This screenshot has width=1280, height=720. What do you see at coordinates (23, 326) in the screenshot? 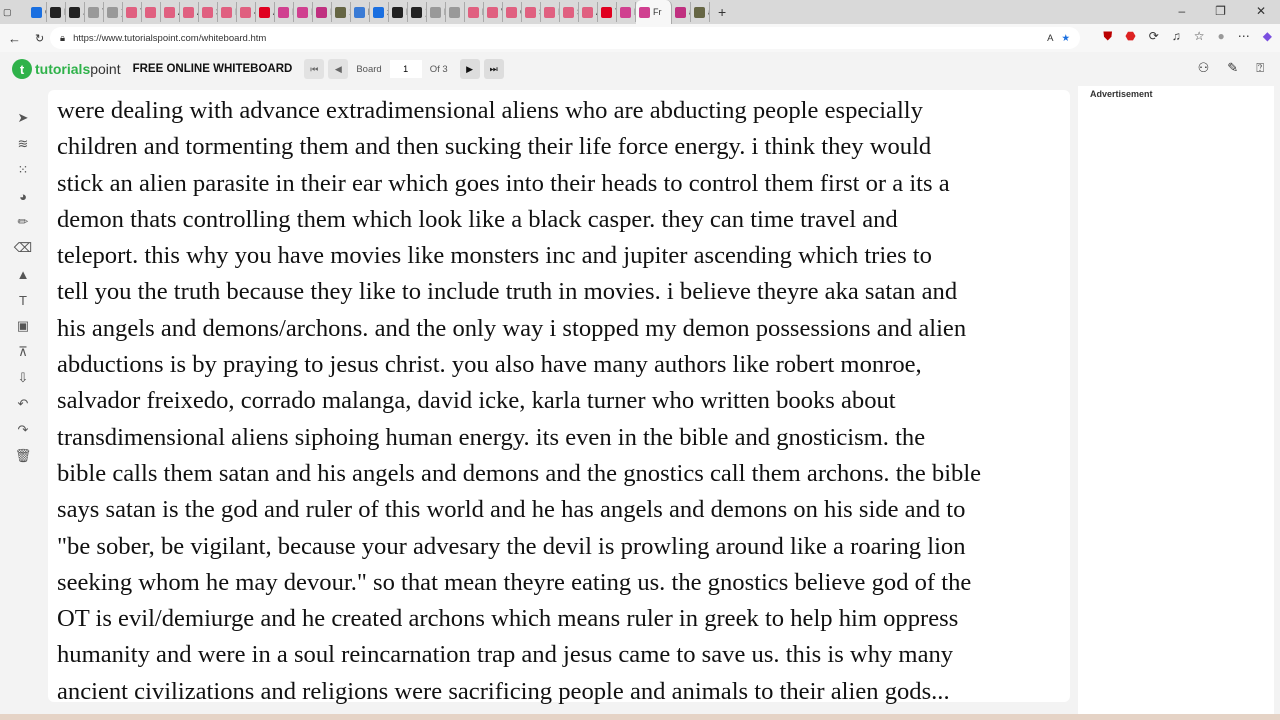
I see `image-icon: ▣` at bounding box center [23, 326].